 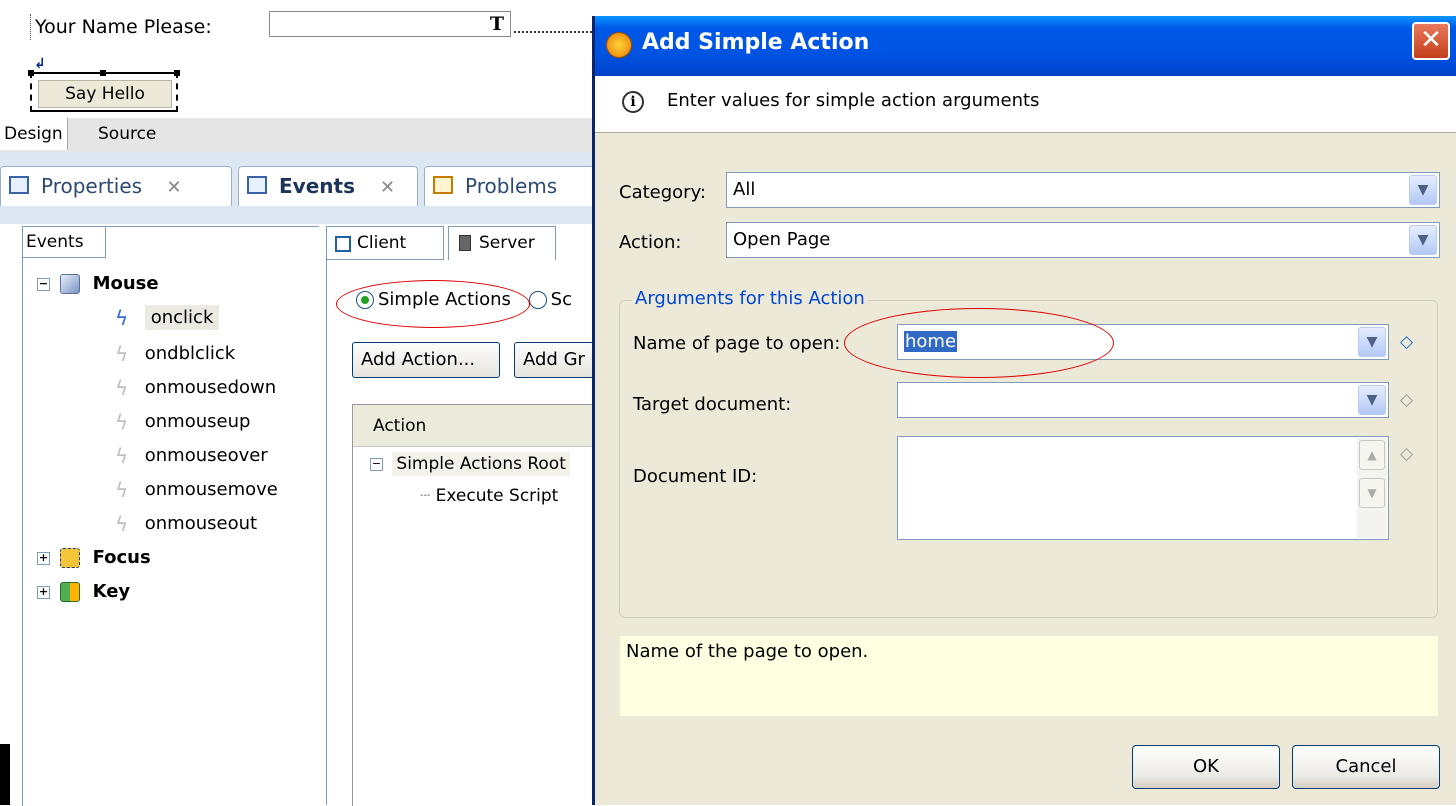 What do you see at coordinates (186, 524) in the screenshot?
I see `tree-item-onmouseout: ϟ onmouseout` at bounding box center [186, 524].